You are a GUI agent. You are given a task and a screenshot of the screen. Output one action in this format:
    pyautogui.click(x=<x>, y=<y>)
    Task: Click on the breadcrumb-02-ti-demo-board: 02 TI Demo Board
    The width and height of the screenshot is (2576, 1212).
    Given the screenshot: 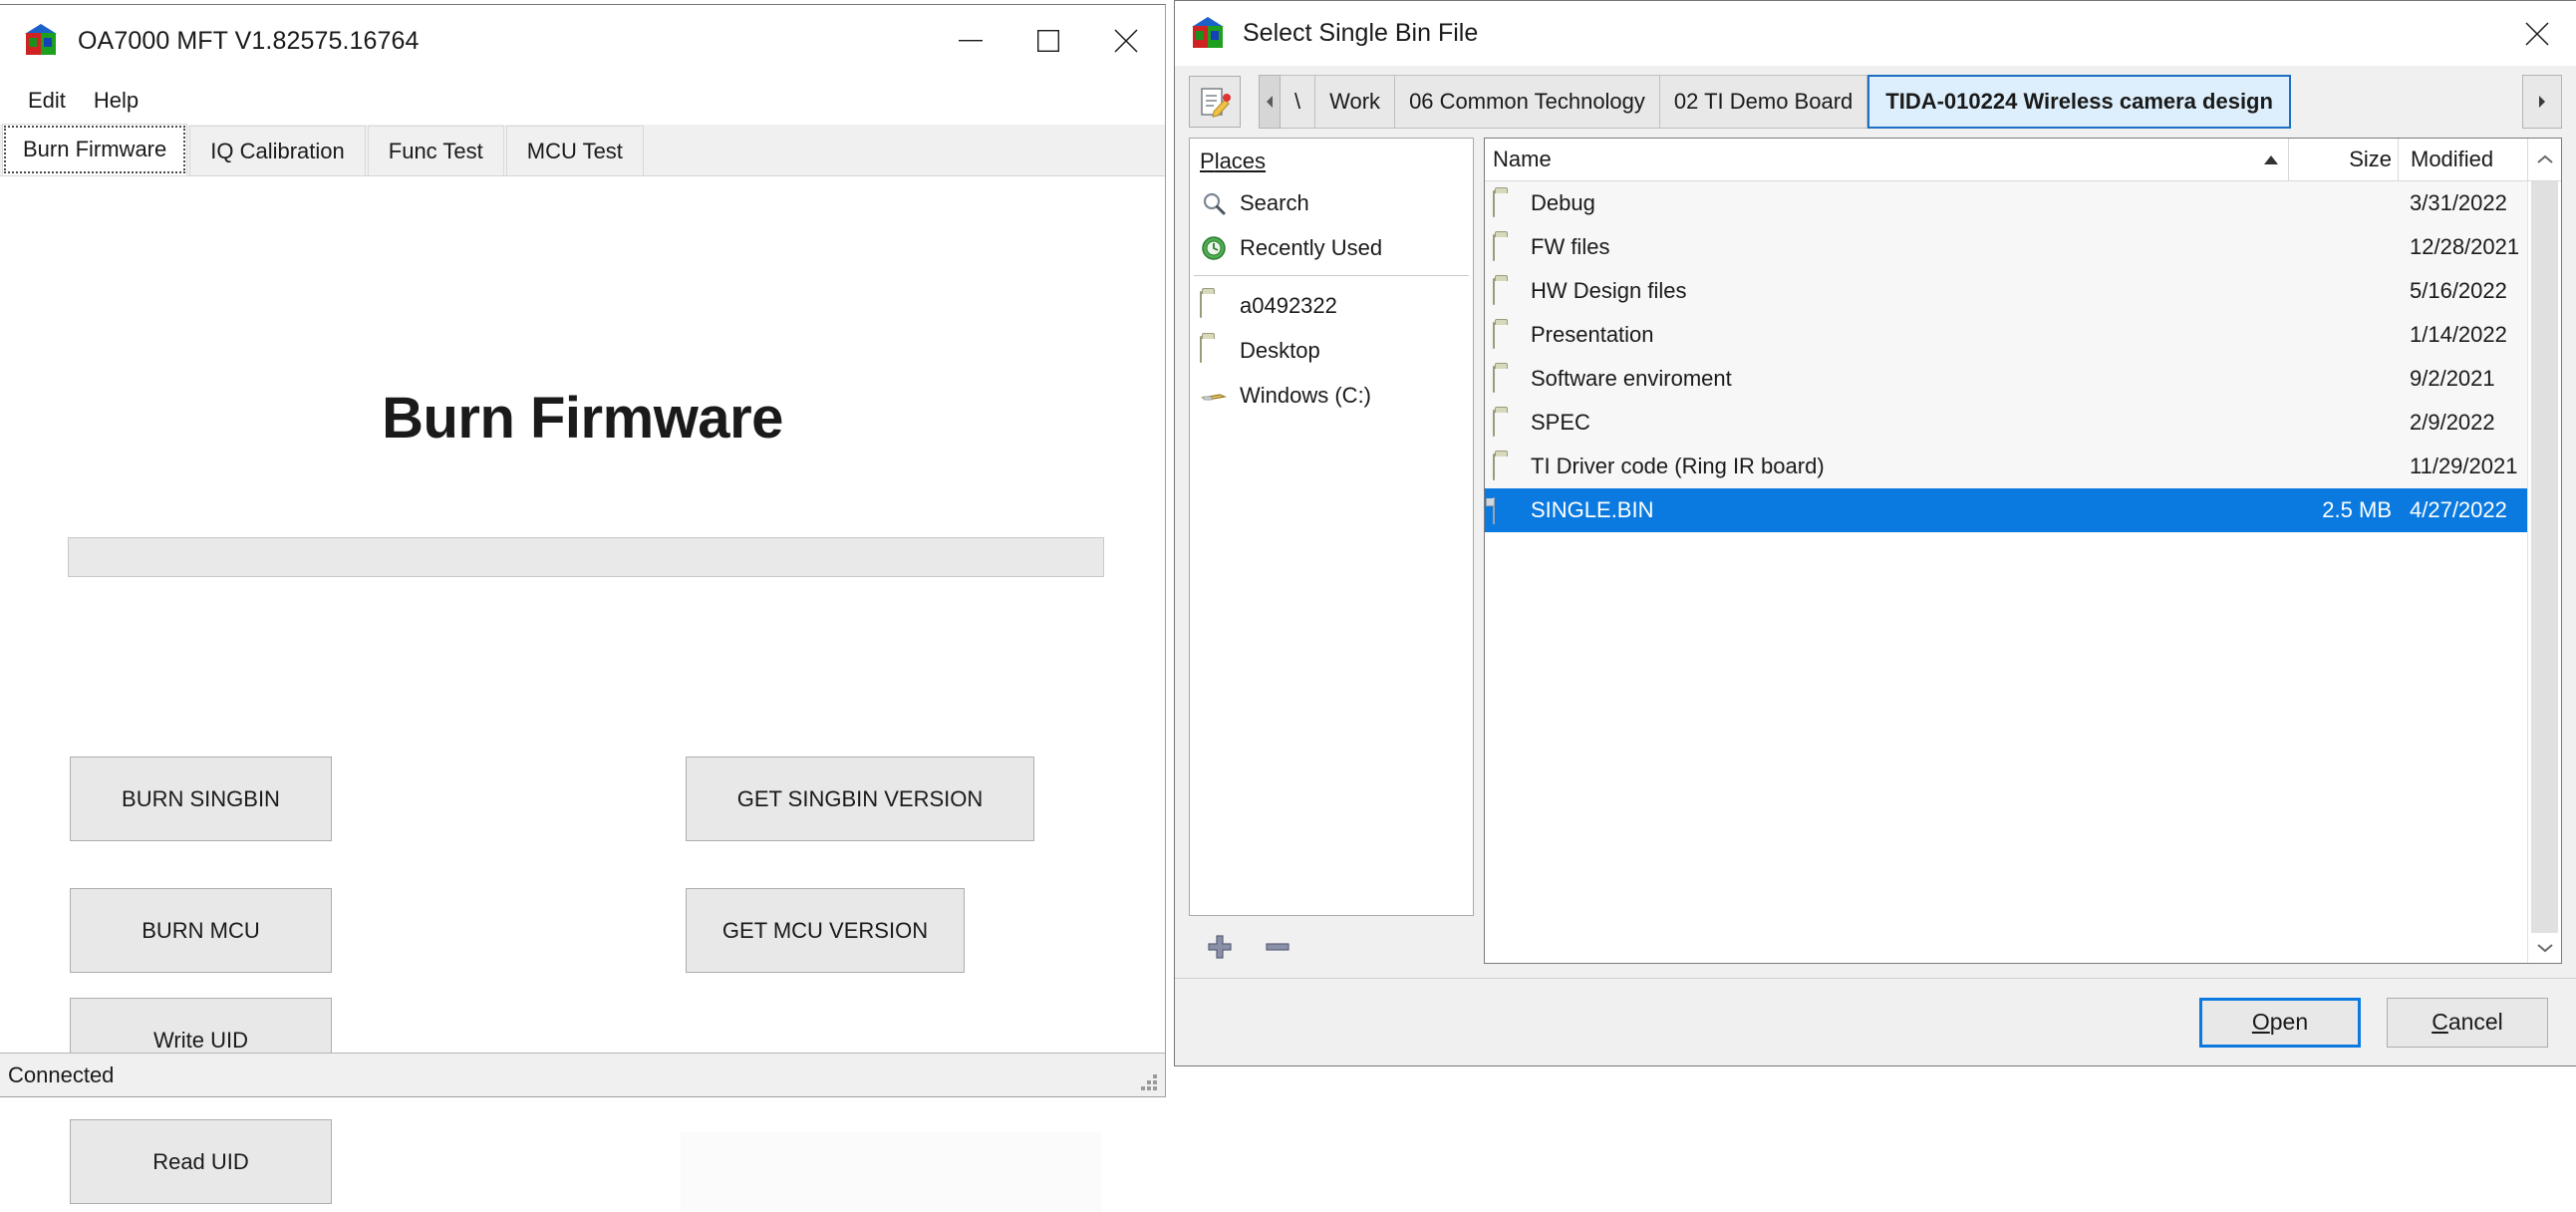 What is the action you would take?
    pyautogui.click(x=1763, y=102)
    